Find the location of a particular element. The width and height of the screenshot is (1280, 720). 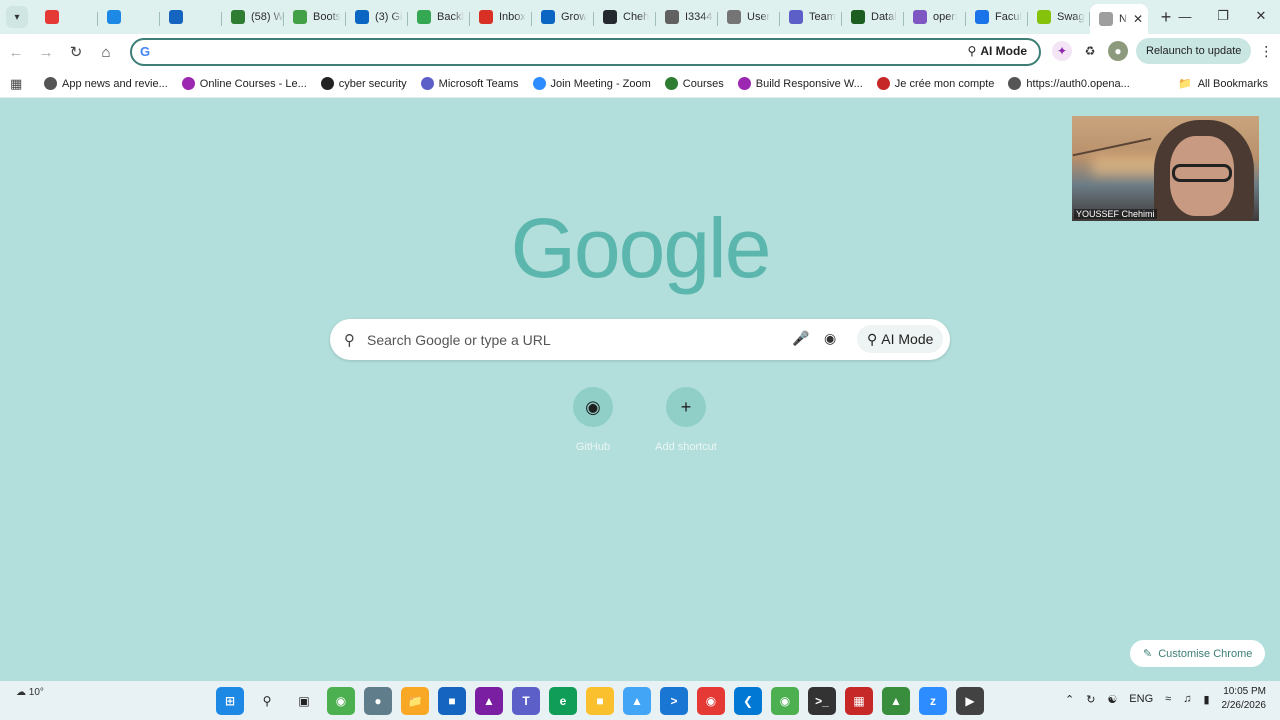

sync-icon: ↻ is located at coordinates (1090, 699).